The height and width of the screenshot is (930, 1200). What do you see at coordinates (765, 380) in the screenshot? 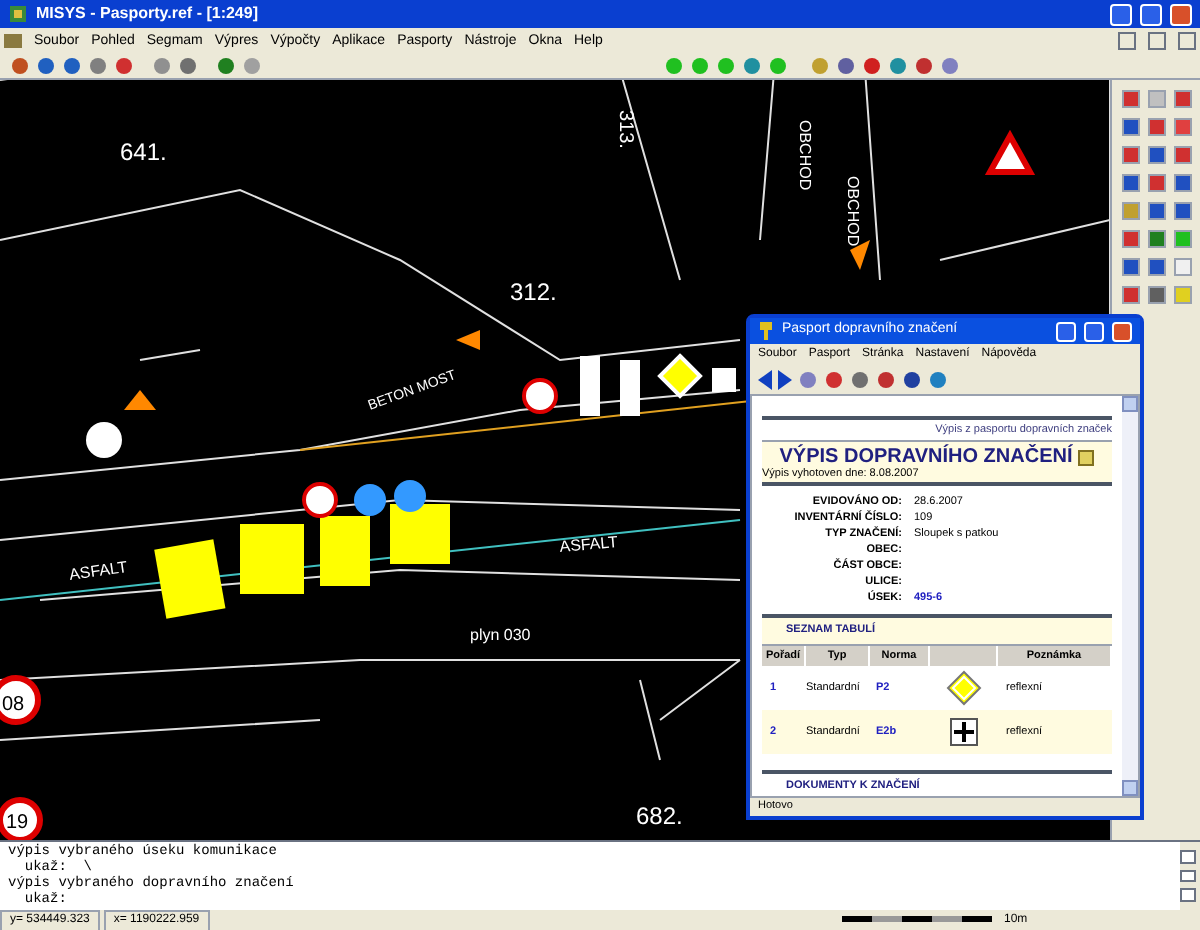
I see `back-button` at bounding box center [765, 380].